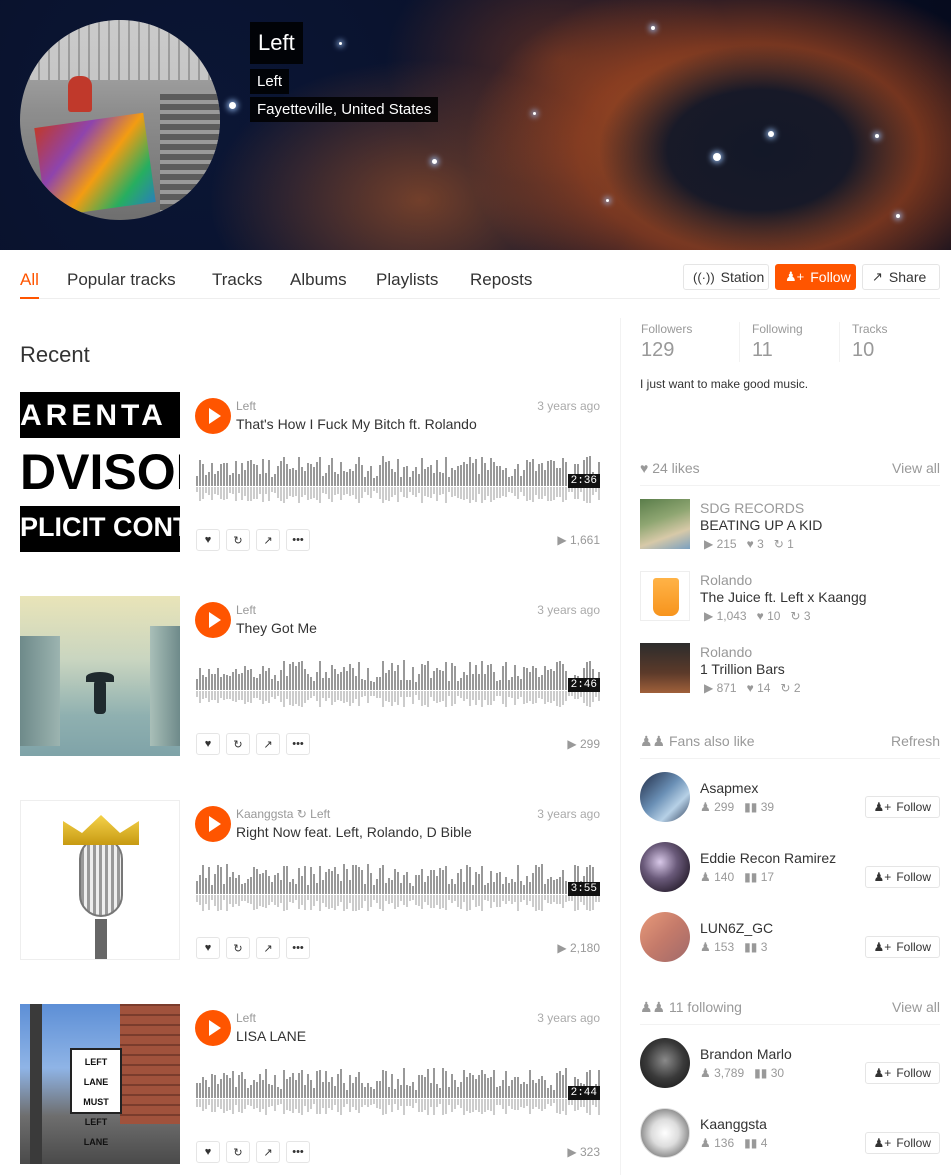 The height and width of the screenshot is (1175, 951). I want to click on tab-albums: Albums, so click(318, 284).